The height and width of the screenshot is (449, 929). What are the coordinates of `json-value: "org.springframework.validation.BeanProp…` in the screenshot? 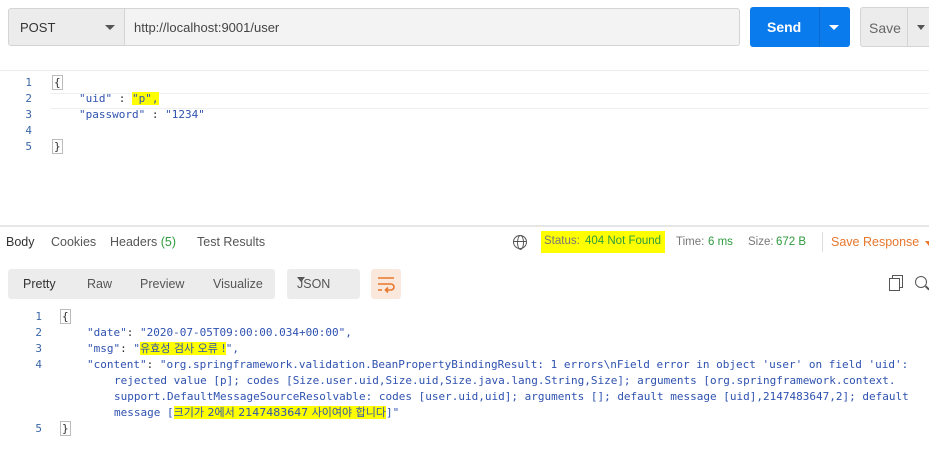 It's located at (534, 364).